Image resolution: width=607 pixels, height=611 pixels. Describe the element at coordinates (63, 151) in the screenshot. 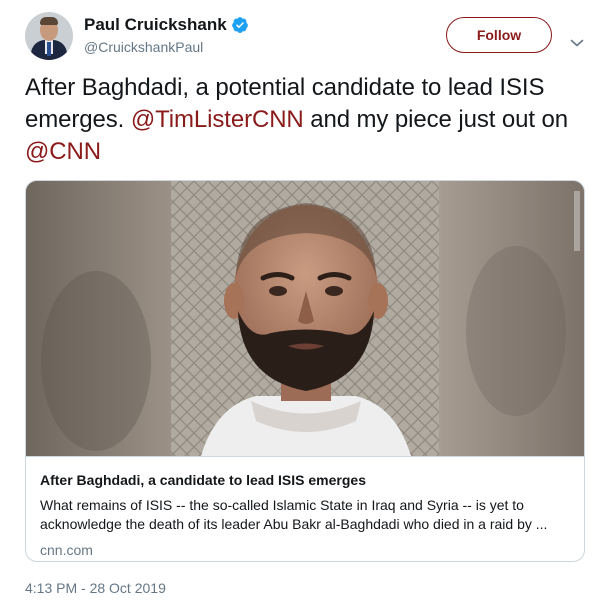

I see `mention-link-cnn: @CNN` at that location.